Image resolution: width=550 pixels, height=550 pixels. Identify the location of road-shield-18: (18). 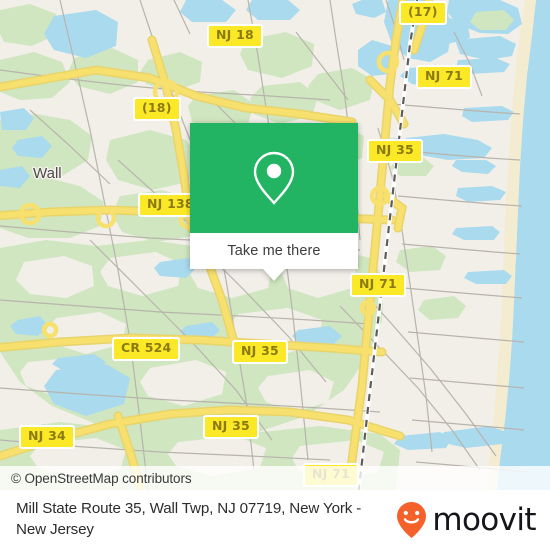
(157, 109).